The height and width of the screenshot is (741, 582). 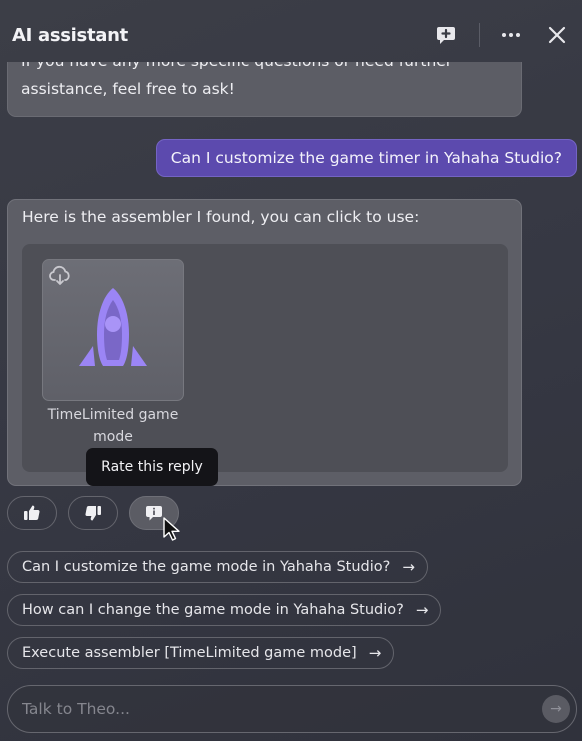 I want to click on rating-buttons, so click(x=93, y=513).